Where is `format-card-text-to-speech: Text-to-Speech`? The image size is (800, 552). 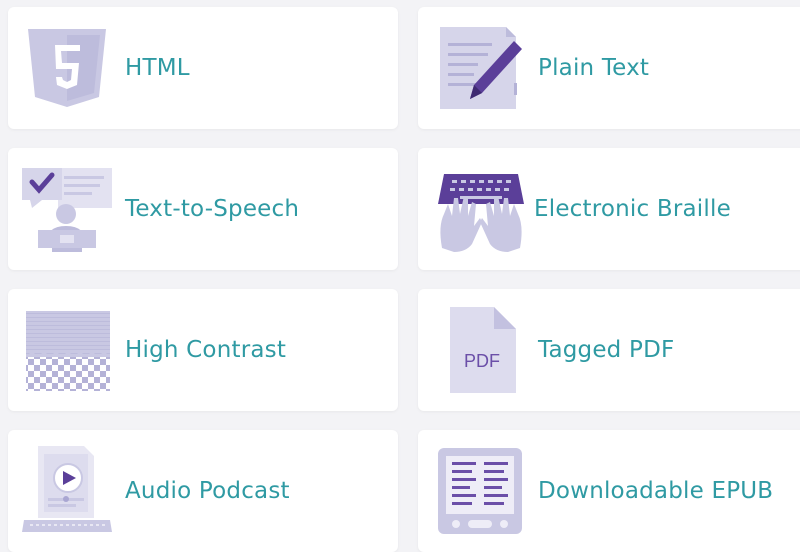 format-card-text-to-speech: Text-to-Speech is located at coordinates (203, 209).